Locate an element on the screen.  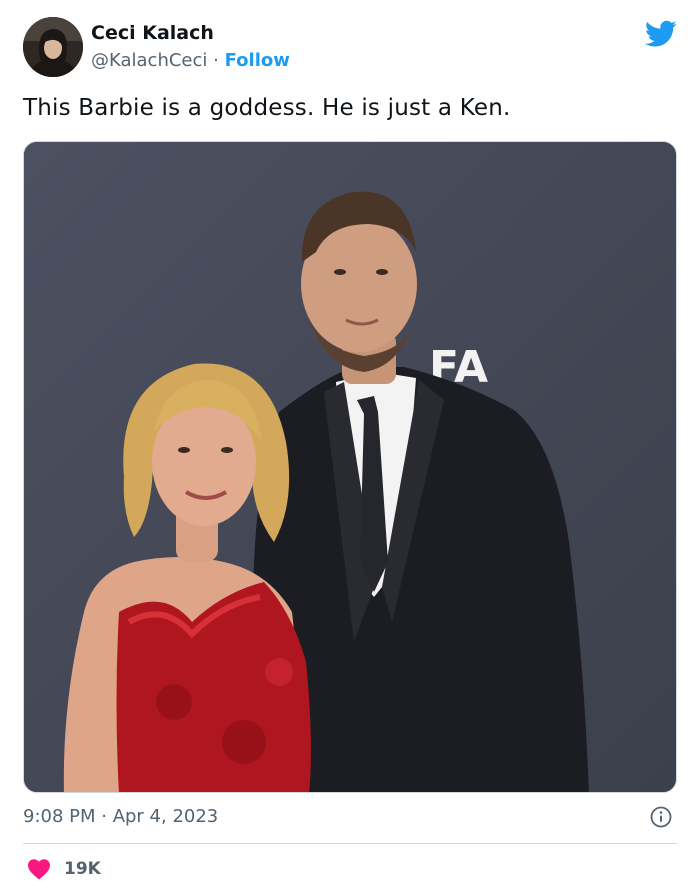
author-display-name: Ceci Kalach is located at coordinates (152, 33).